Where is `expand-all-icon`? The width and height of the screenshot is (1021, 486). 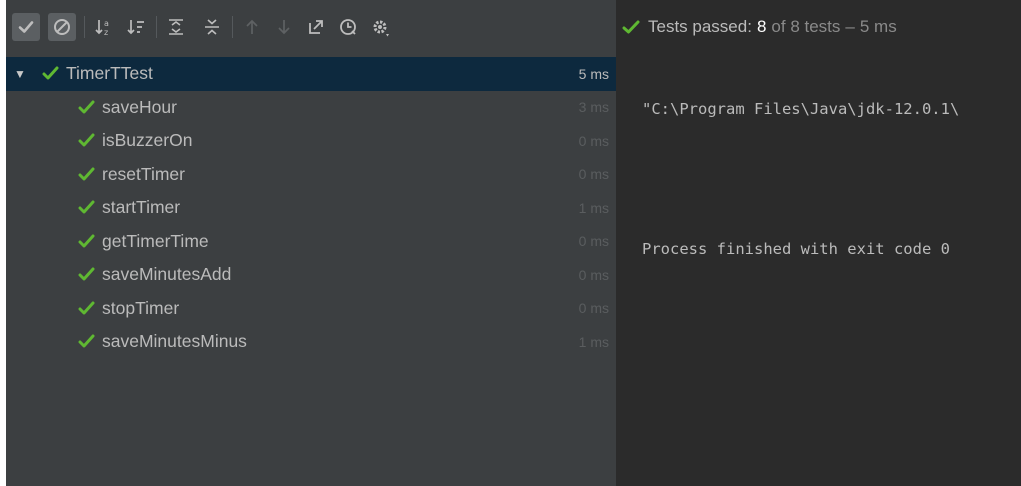 expand-all-icon is located at coordinates (176, 27).